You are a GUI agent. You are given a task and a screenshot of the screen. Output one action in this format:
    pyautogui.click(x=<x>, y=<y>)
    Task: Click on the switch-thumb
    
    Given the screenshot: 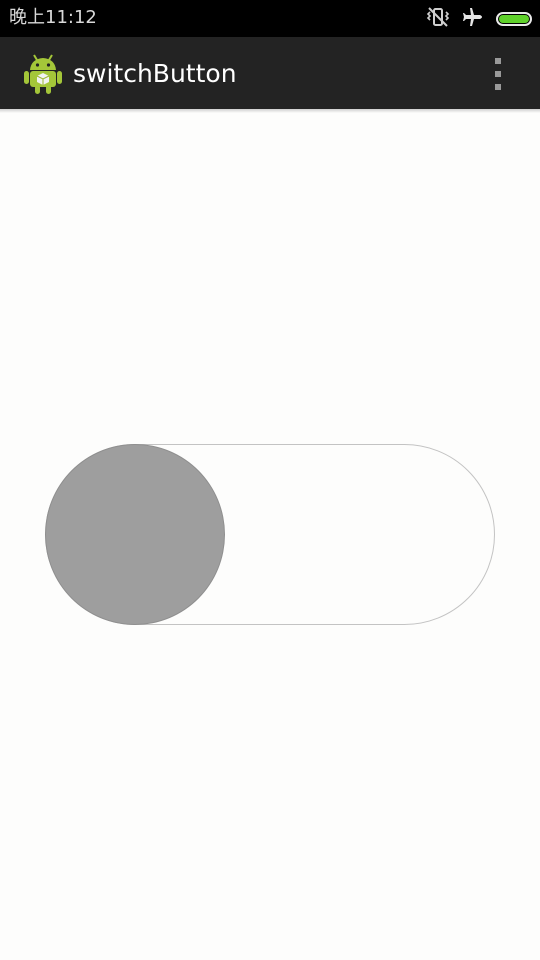 What is the action you would take?
    pyautogui.click(x=135, y=534)
    